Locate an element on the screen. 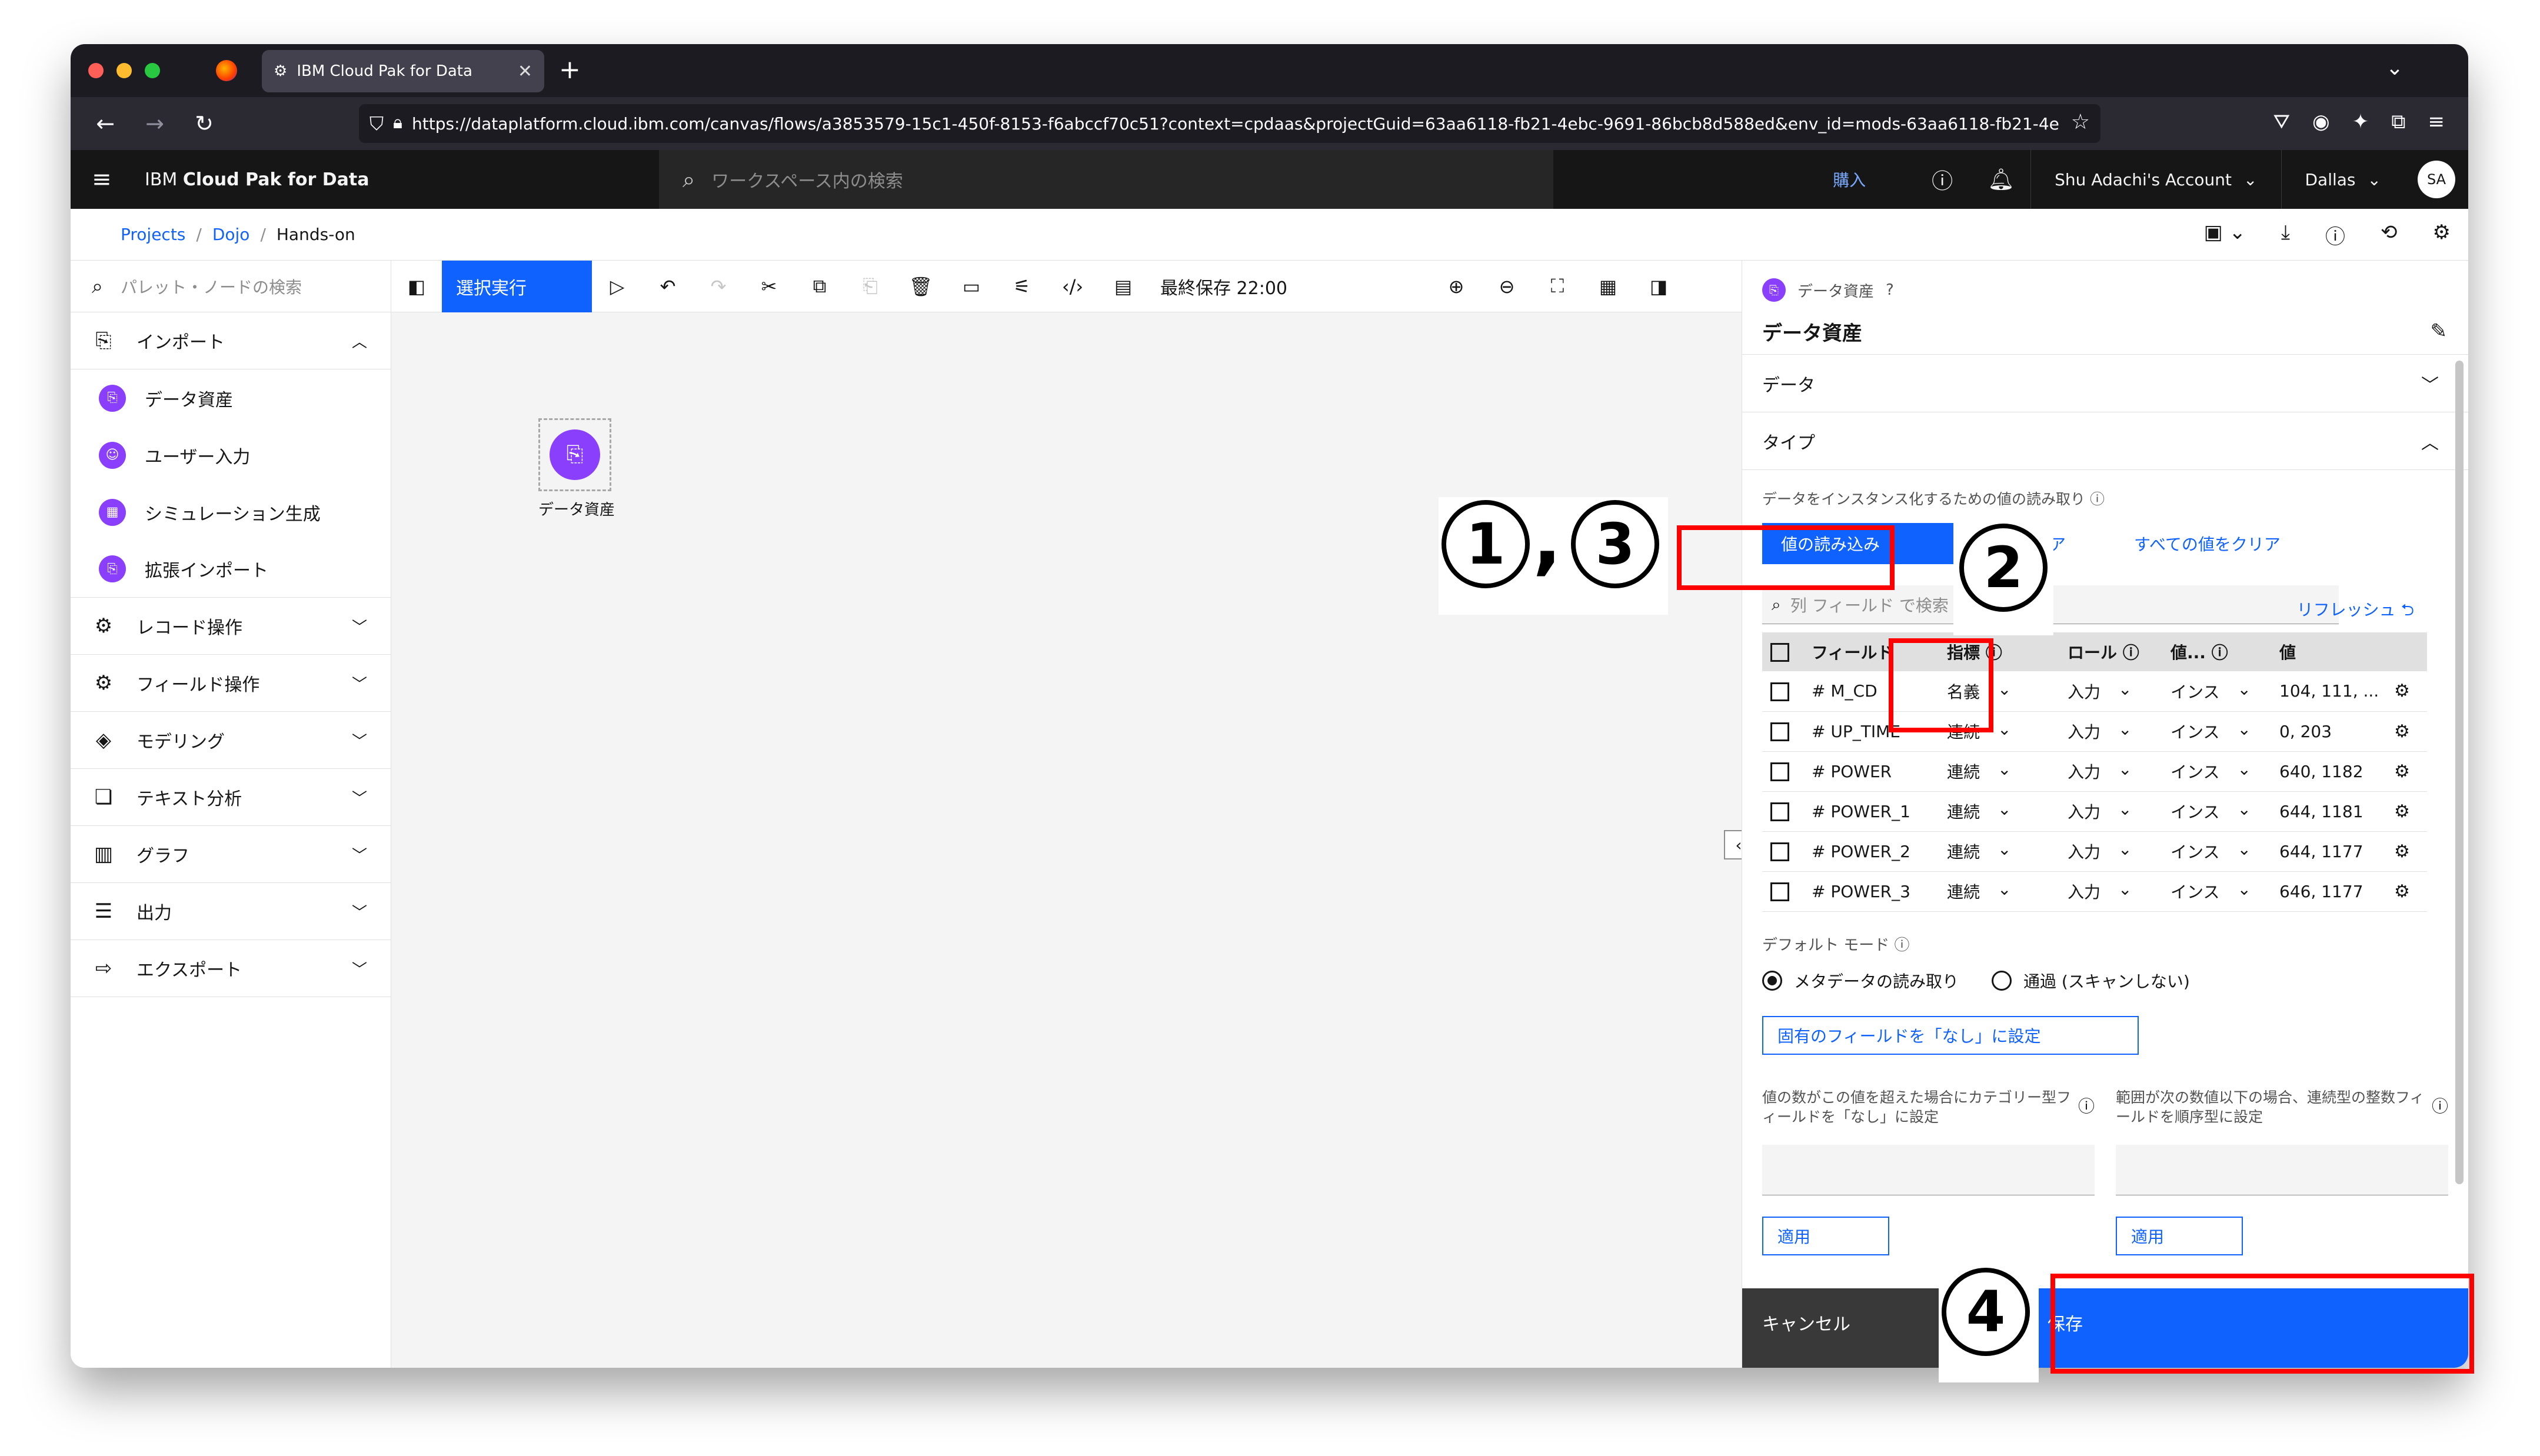 This screenshot has width=2540, height=1456. data-asset-node: ⎘ is located at coordinates (575, 454).